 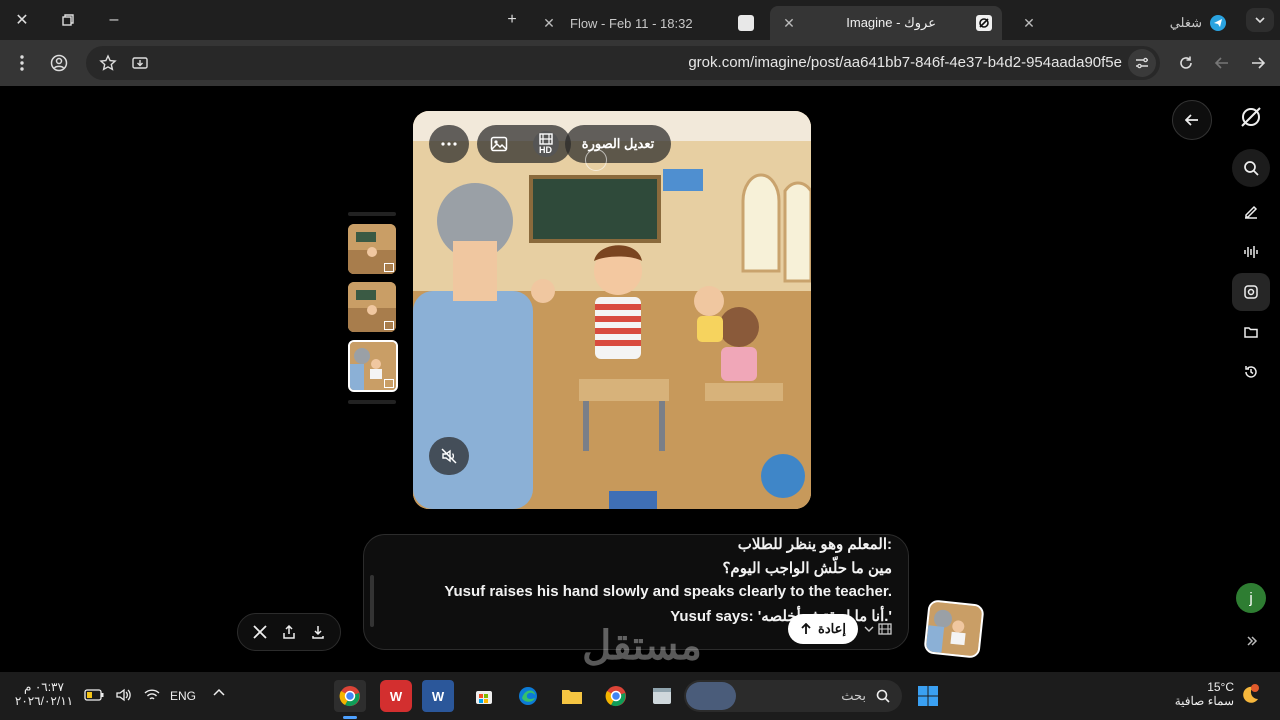 I want to click on weather-temp: 15°C, so click(x=1220, y=687).